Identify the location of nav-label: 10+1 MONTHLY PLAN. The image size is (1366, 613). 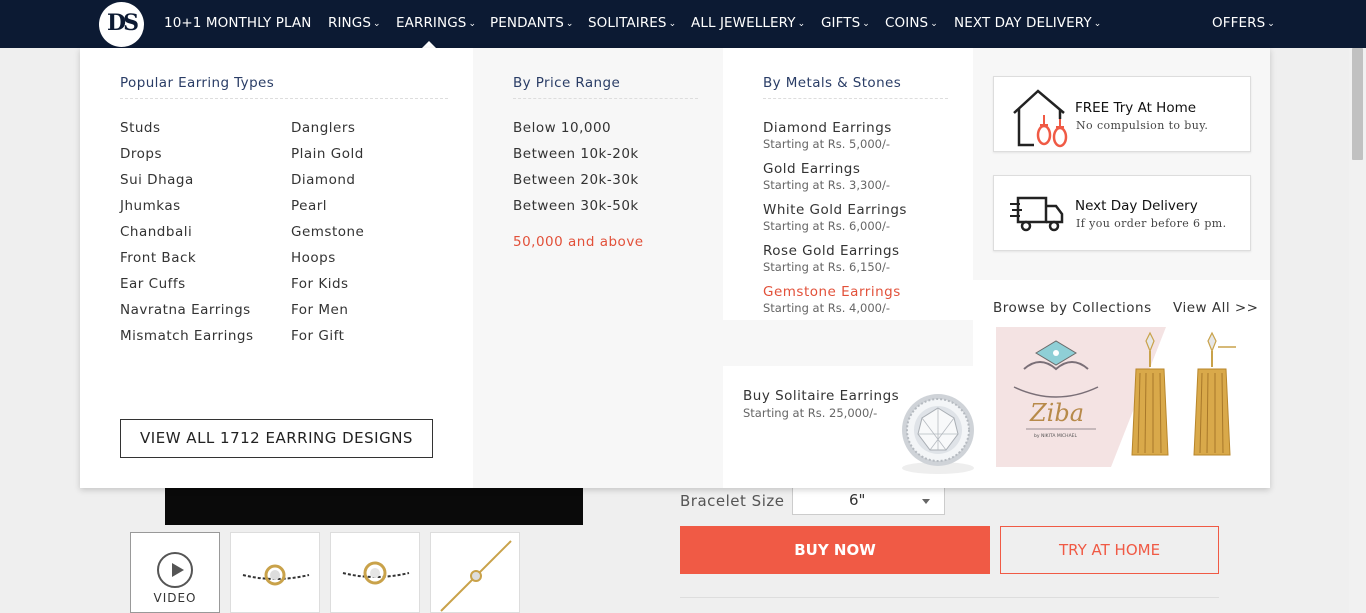
(238, 23).